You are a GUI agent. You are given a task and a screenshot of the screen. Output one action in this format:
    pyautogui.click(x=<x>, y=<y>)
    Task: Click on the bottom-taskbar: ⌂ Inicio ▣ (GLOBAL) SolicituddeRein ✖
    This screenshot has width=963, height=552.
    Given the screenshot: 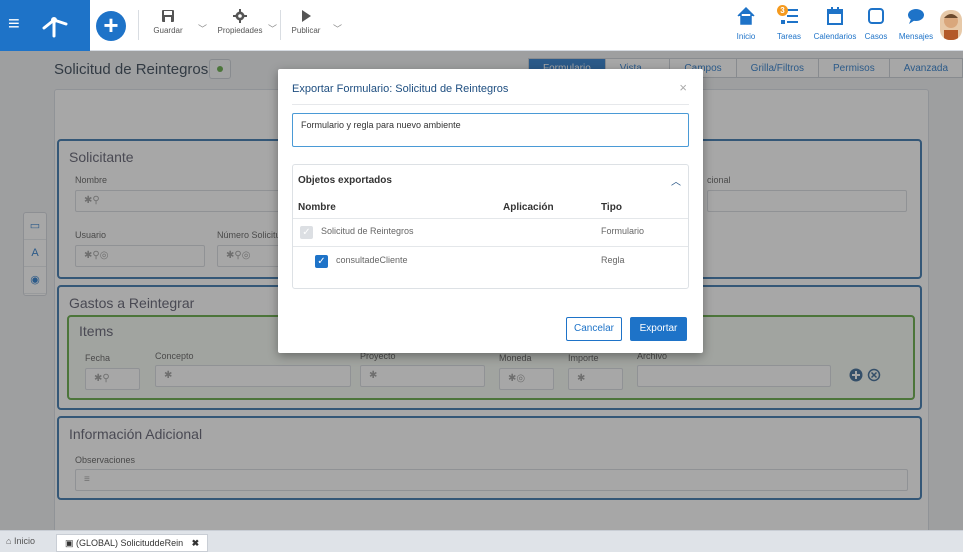 What is the action you would take?
    pyautogui.click(x=481, y=541)
    